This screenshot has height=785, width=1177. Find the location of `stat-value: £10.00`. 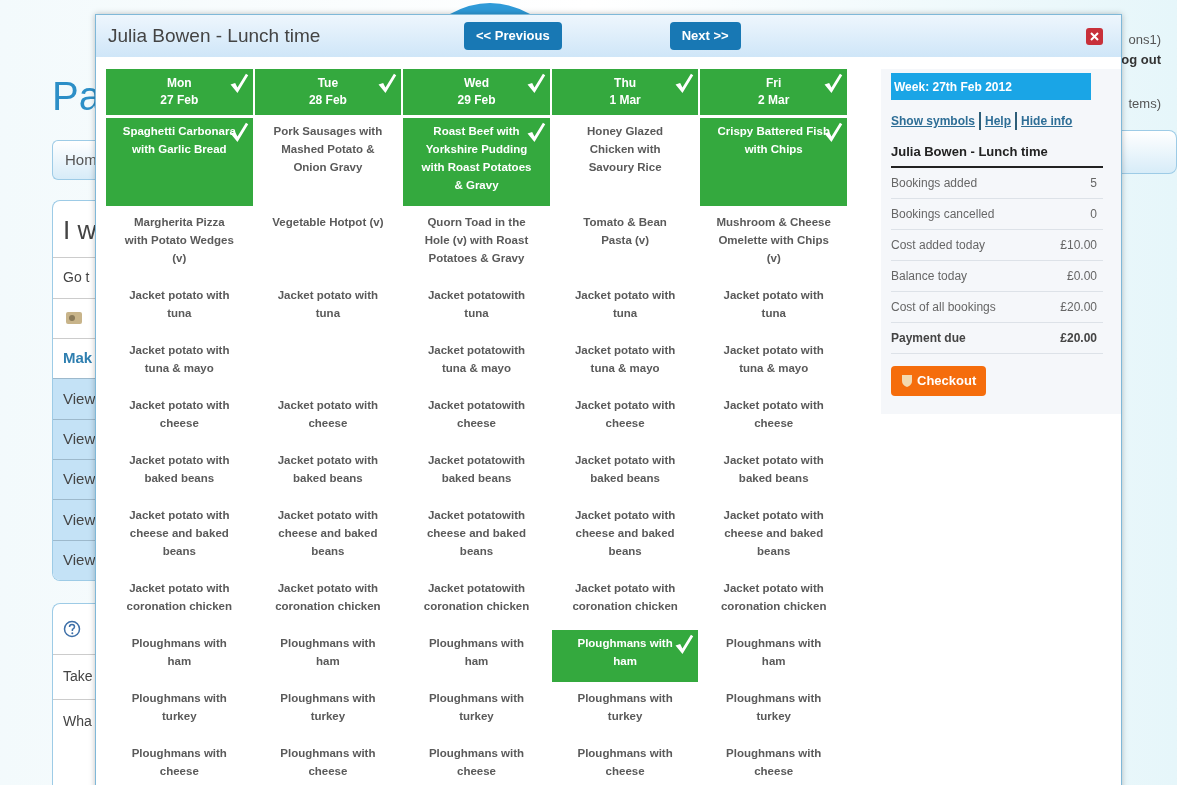

stat-value: £10.00 is located at coordinates (1078, 245).